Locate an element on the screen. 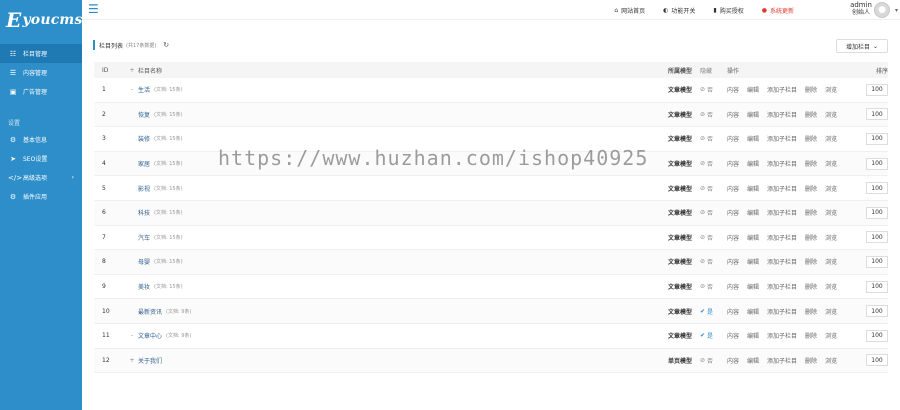 This screenshot has height=410, width=900. user-info: admin 创始人 is located at coordinates (861, 9).